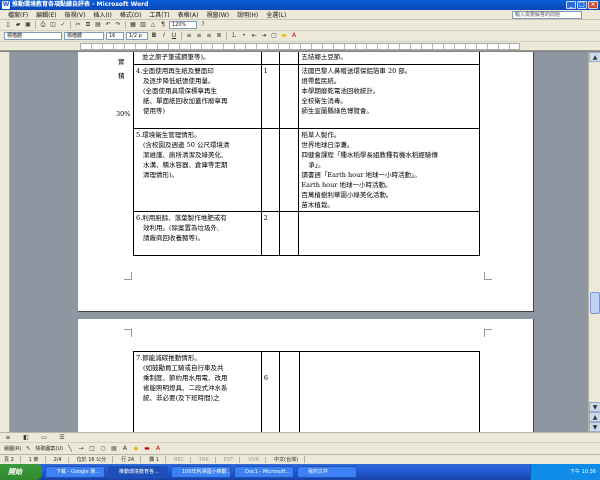 This screenshot has height=480, width=600. I want to click on align-left-icon: ≡, so click(189, 36).